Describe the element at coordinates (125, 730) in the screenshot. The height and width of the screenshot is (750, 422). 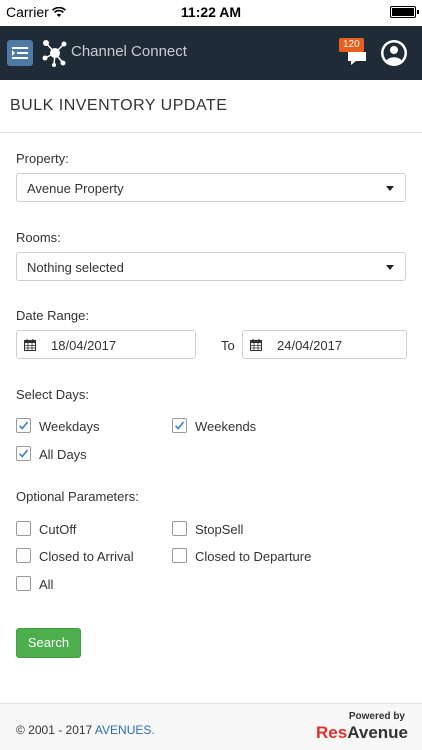
I see `avenues-link: AVENUES.` at that location.